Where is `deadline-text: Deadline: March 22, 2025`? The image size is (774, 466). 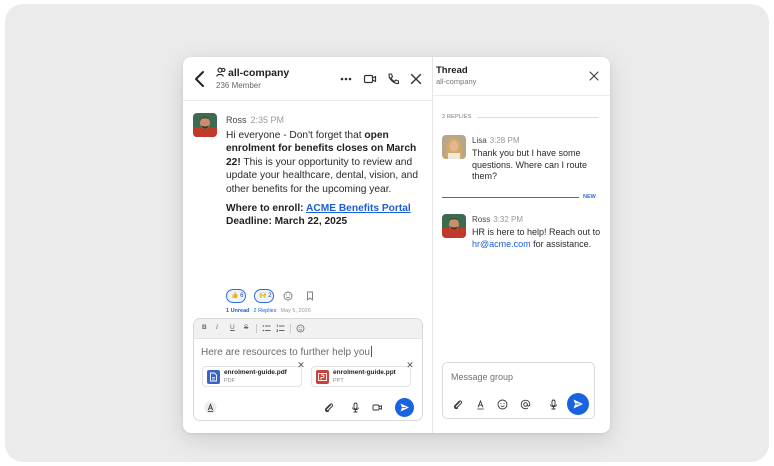
deadline-text: Deadline: March 22, 2025 is located at coordinates (287, 222).